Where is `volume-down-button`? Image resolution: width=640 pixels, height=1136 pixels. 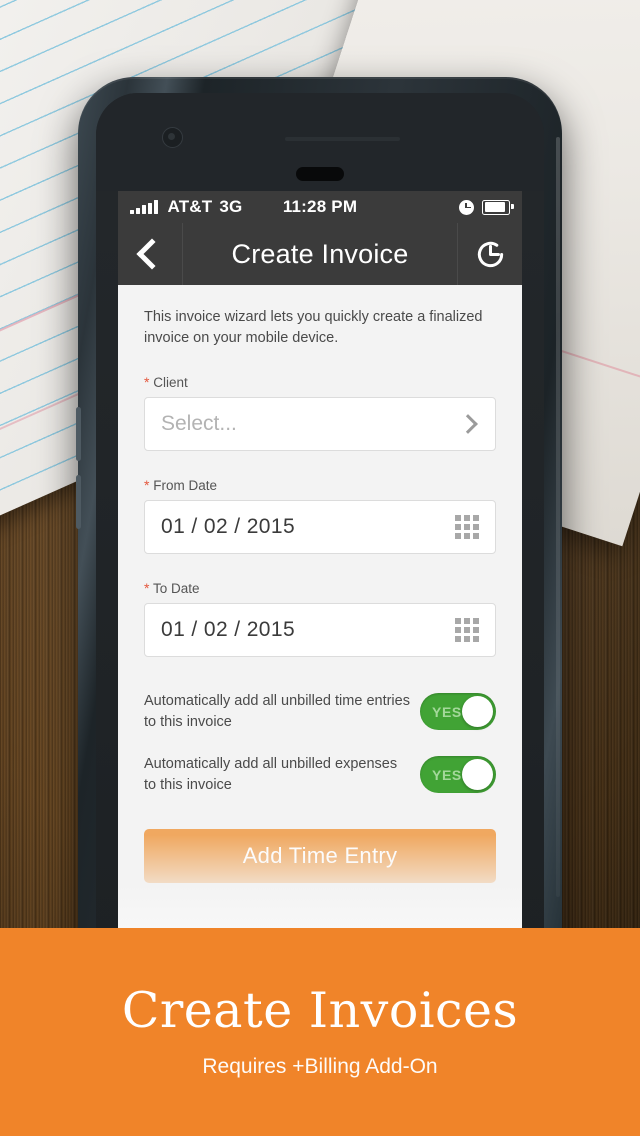 volume-down-button is located at coordinates (78, 502).